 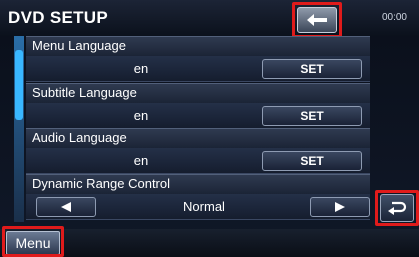 I want to click on scroll-indicator, so click(x=19, y=129).